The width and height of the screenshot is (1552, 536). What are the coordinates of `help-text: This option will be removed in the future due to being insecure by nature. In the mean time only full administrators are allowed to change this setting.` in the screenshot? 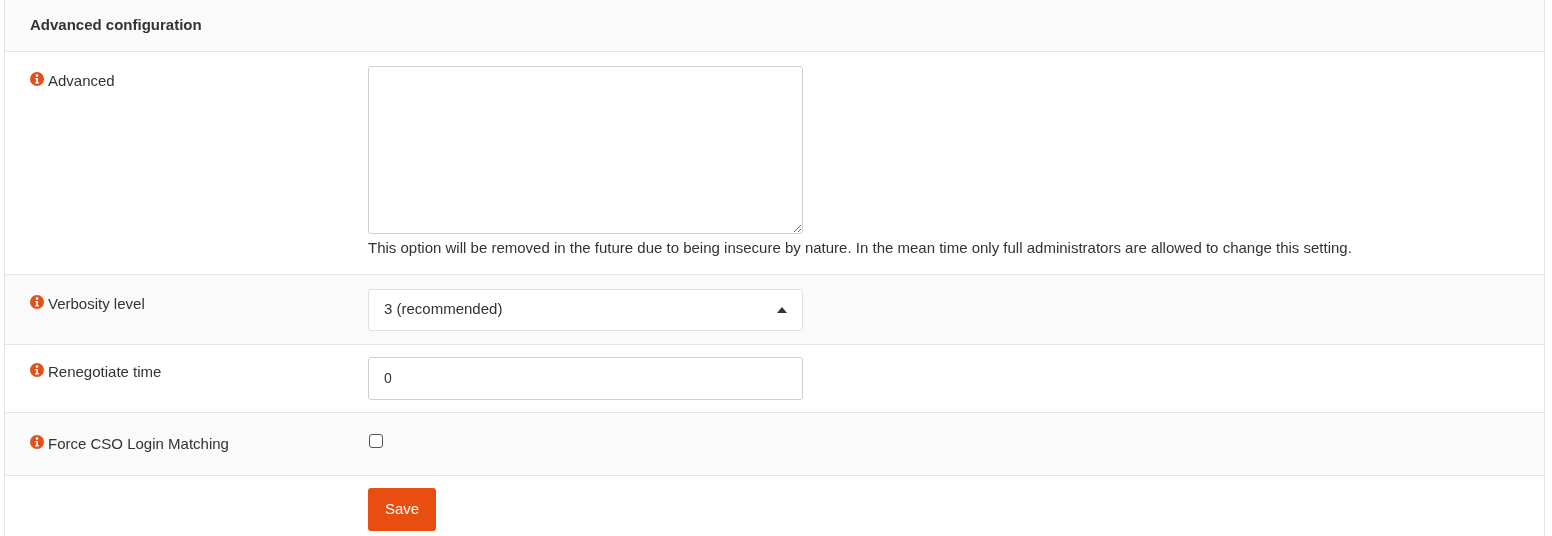 It's located at (860, 248).